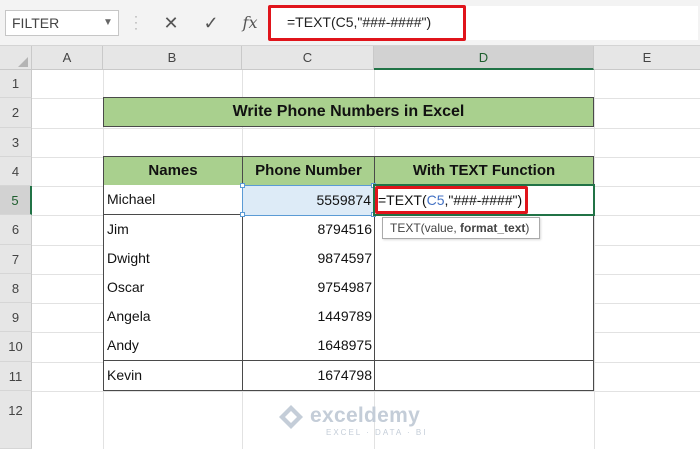 The width and height of the screenshot is (700, 449). Describe the element at coordinates (173, 376) in the screenshot. I see `name-cell: Kevin` at that location.